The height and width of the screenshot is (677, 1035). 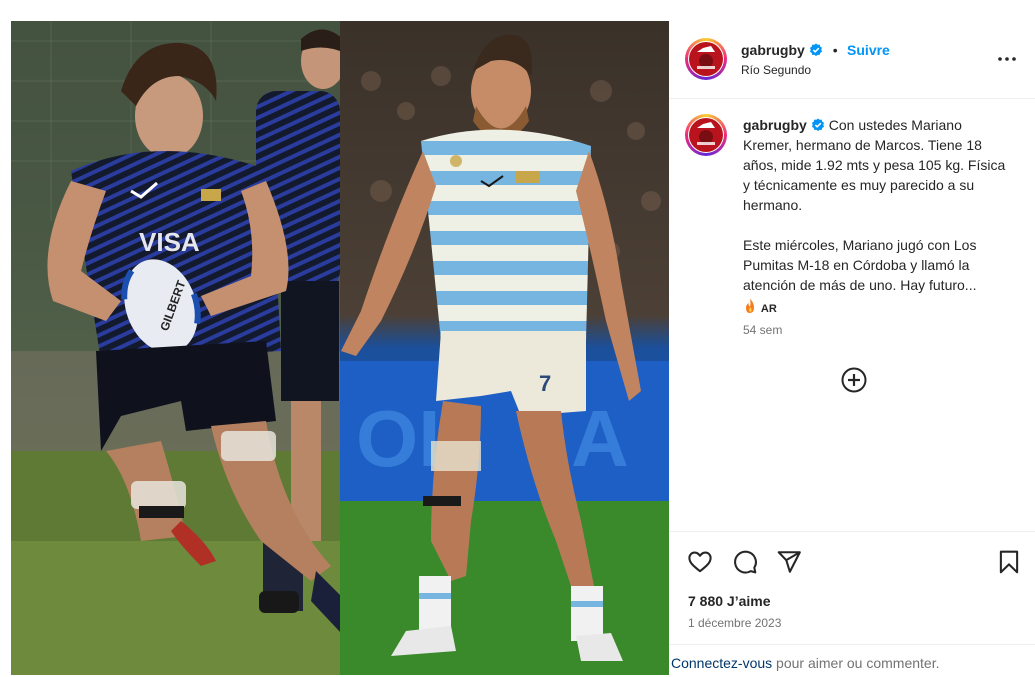 I want to click on login-prompt: Connectez-vous pour aimer ou commenter., so click(x=852, y=660).